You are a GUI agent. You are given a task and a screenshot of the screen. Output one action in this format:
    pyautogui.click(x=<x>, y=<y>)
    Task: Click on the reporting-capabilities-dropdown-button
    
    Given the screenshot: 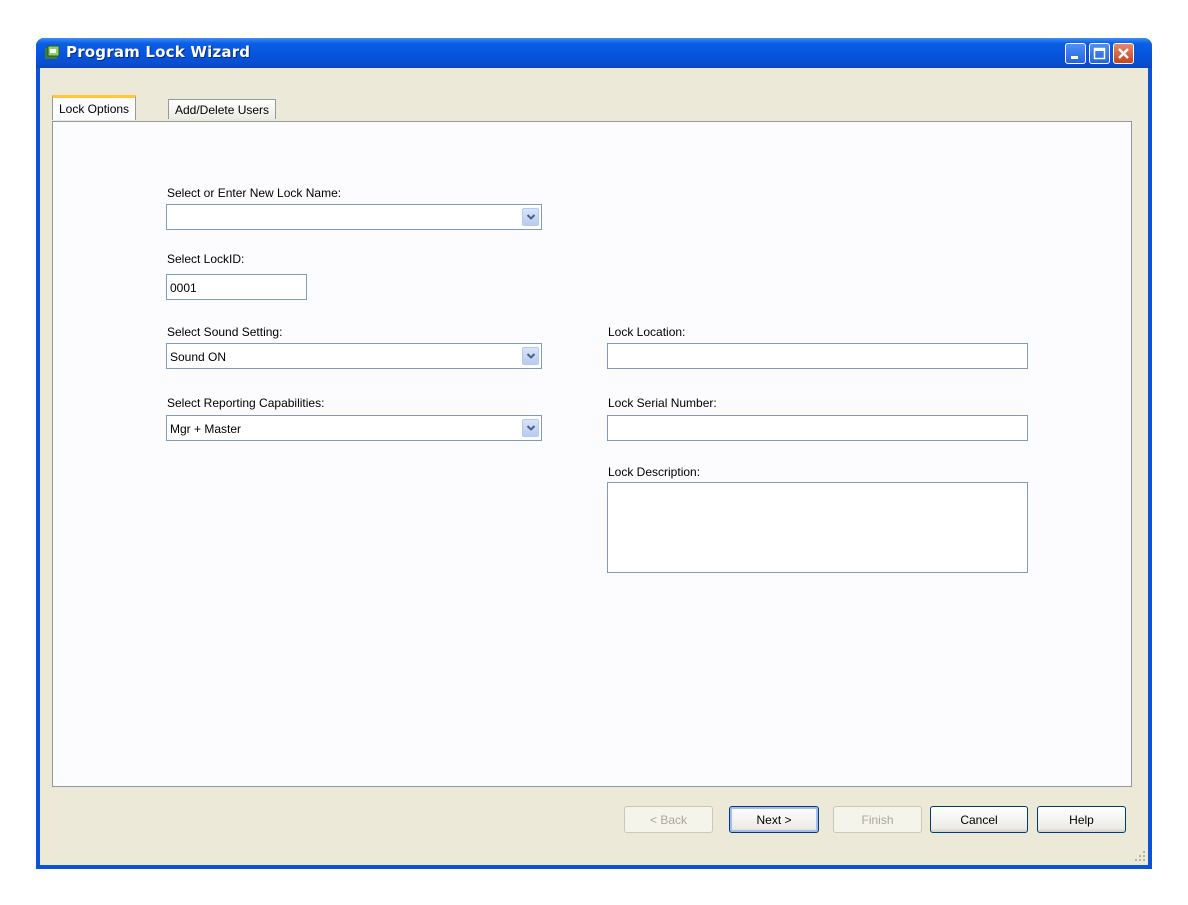 What is the action you would take?
    pyautogui.click(x=530, y=428)
    